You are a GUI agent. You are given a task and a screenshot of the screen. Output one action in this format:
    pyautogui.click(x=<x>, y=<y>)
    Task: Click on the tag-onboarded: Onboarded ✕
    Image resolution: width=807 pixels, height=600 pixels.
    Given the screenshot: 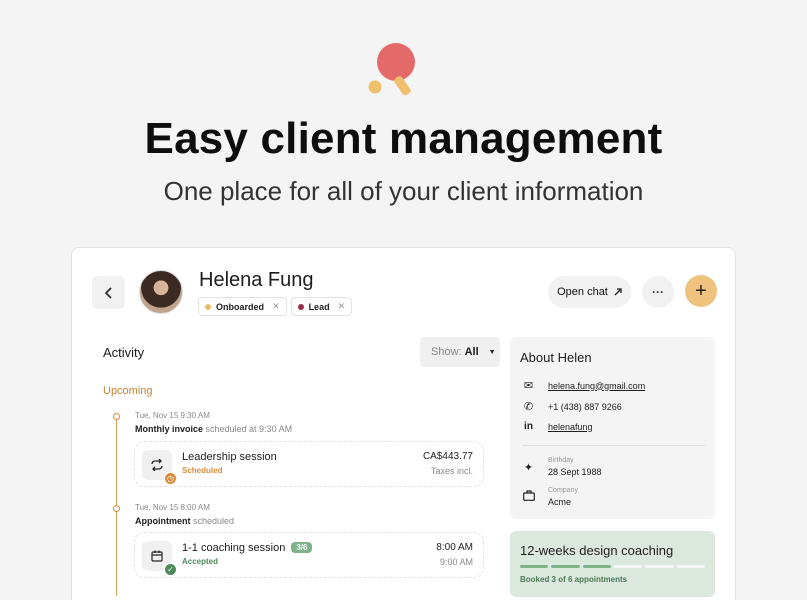 What is the action you would take?
    pyautogui.click(x=242, y=306)
    